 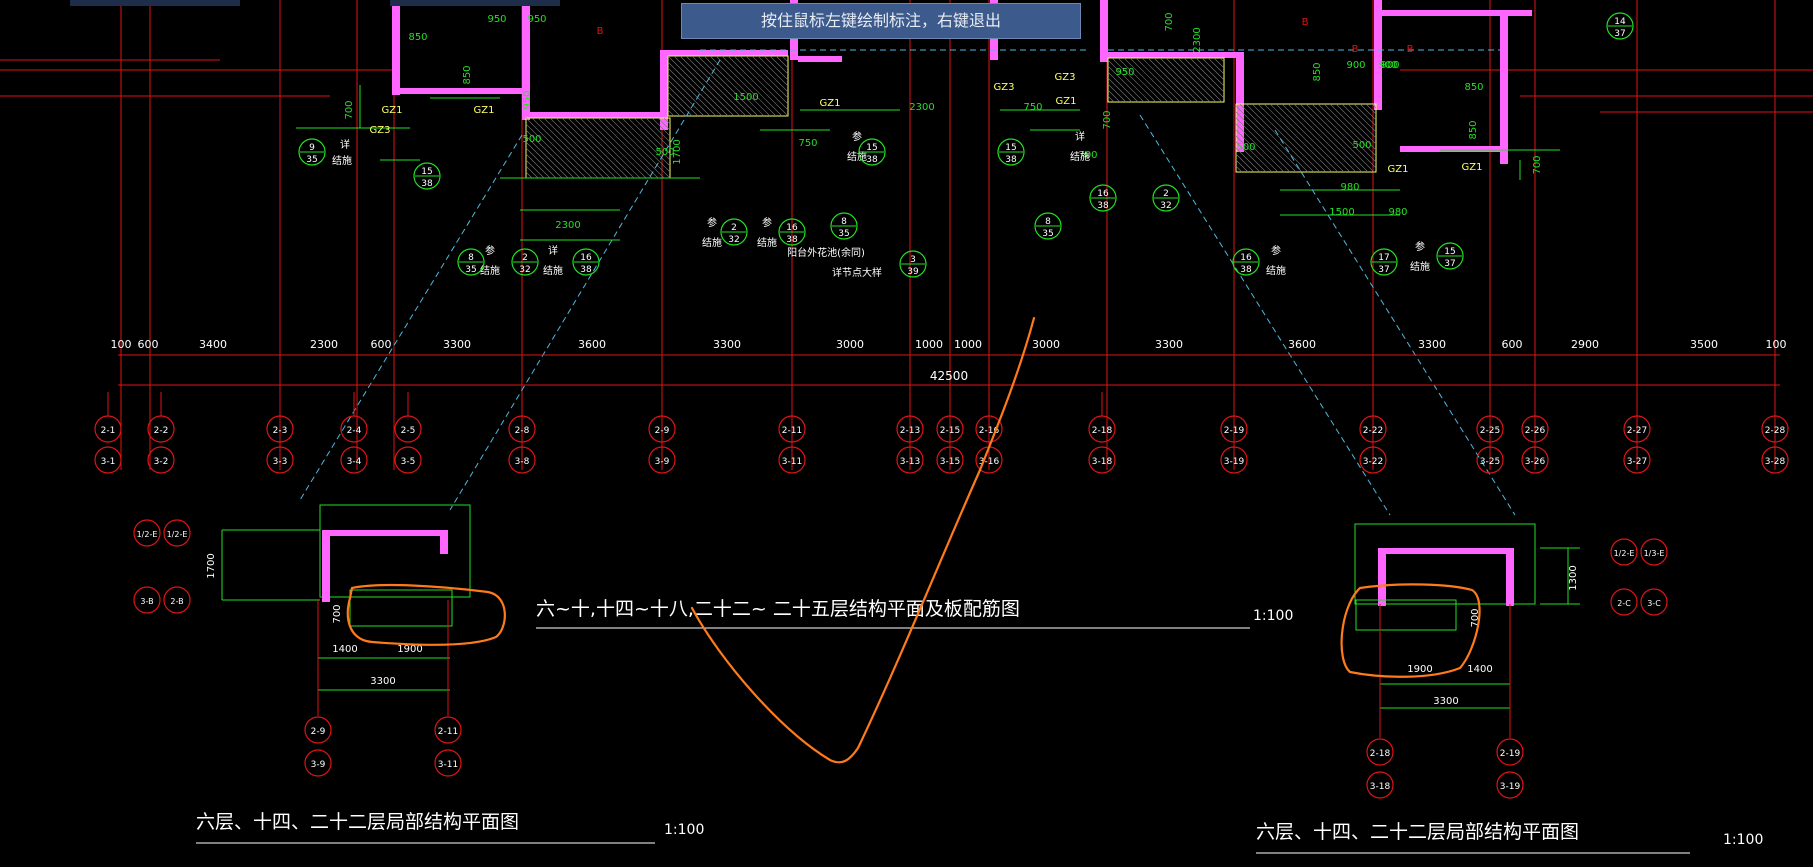 I want to click on axis-label: 3-15, so click(x=950, y=462).